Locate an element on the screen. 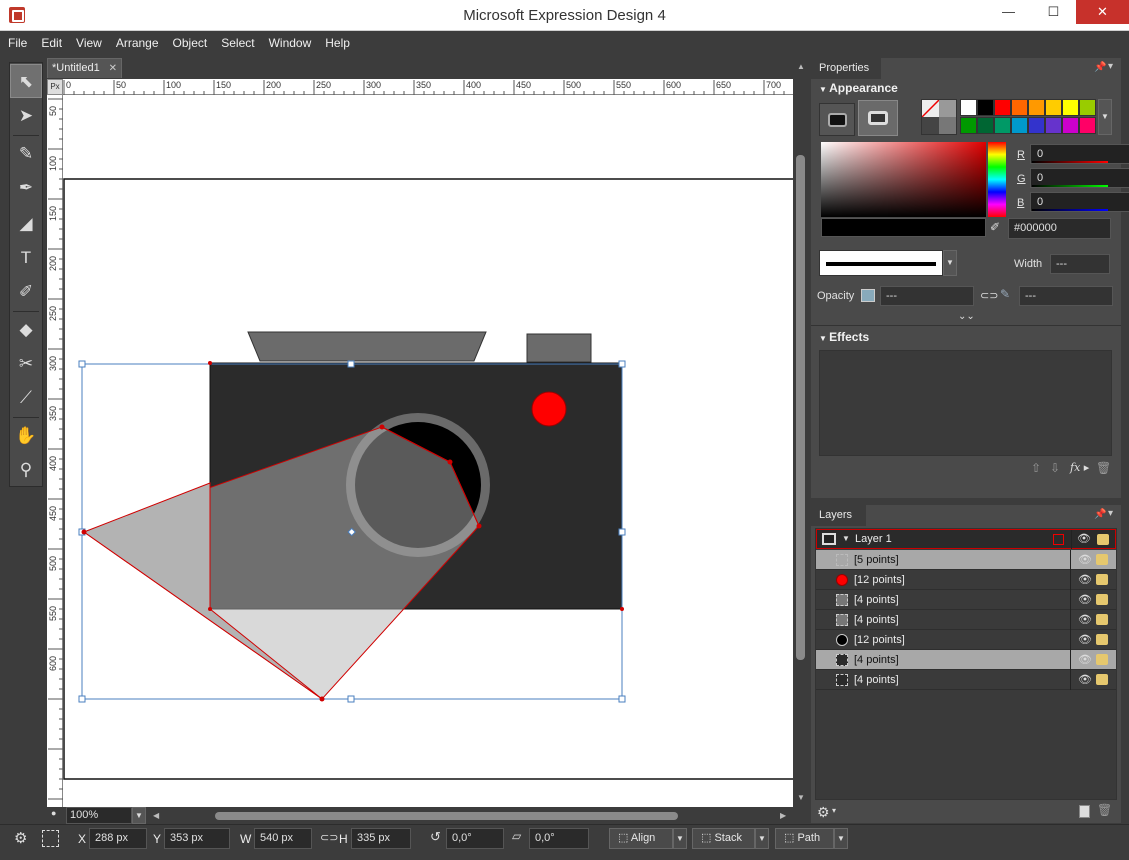 Image resolution: width=1129 pixels, height=860 pixels. camera-flash-shape is located at coordinates (559, 348).